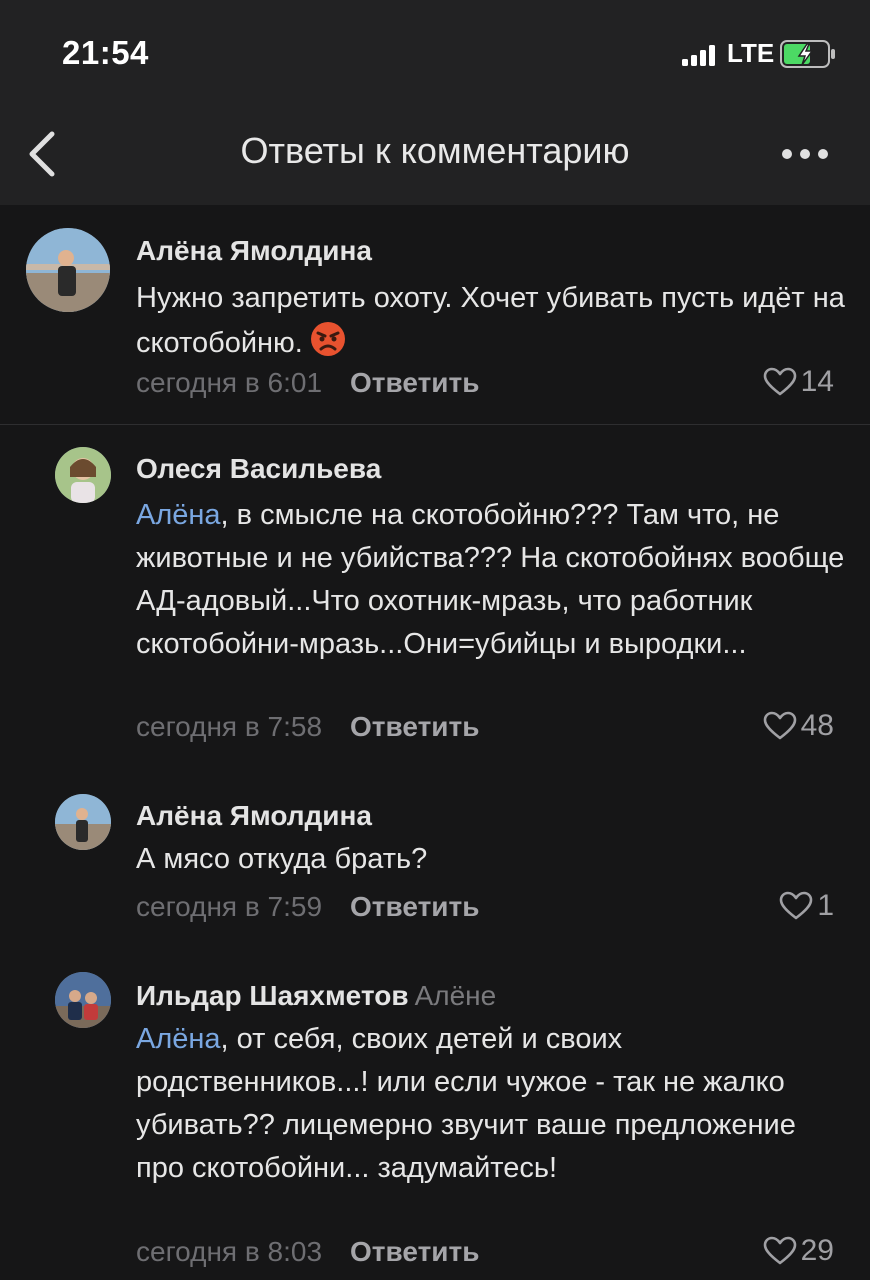 The image size is (870, 1280). I want to click on comment-time: сегодня в 7:58, so click(229, 726).